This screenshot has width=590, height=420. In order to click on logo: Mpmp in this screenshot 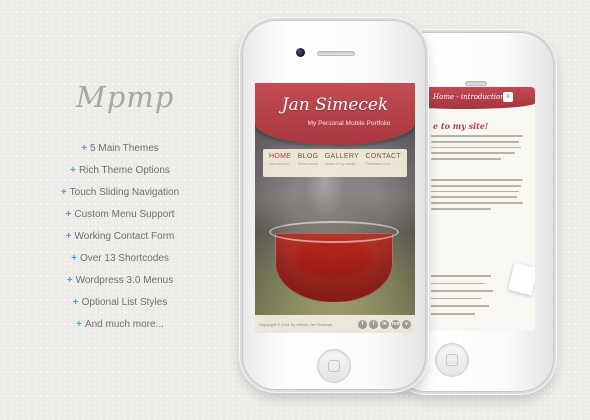, I will do `click(125, 97)`.